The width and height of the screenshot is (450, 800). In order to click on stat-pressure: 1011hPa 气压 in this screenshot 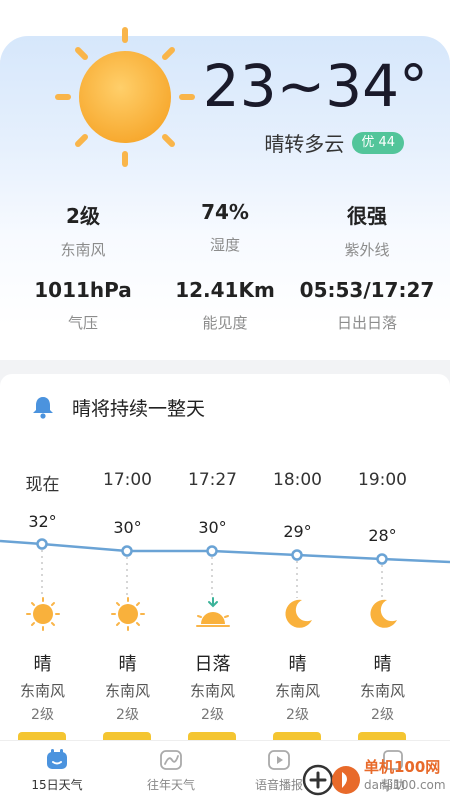, I will do `click(83, 305)`.